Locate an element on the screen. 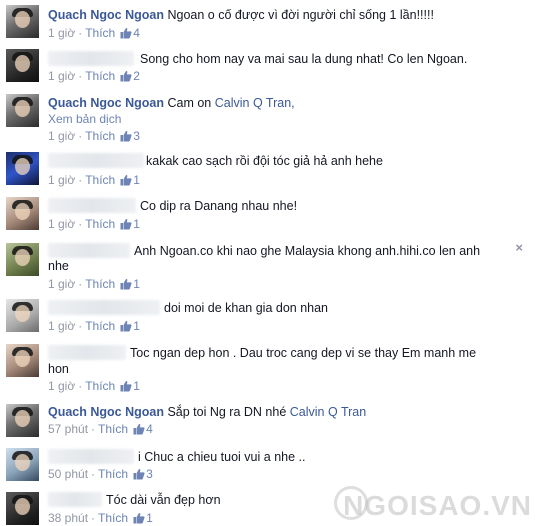  comment-text: i Chuc a chieu tuoi vui a nhe .. is located at coordinates (222, 457).